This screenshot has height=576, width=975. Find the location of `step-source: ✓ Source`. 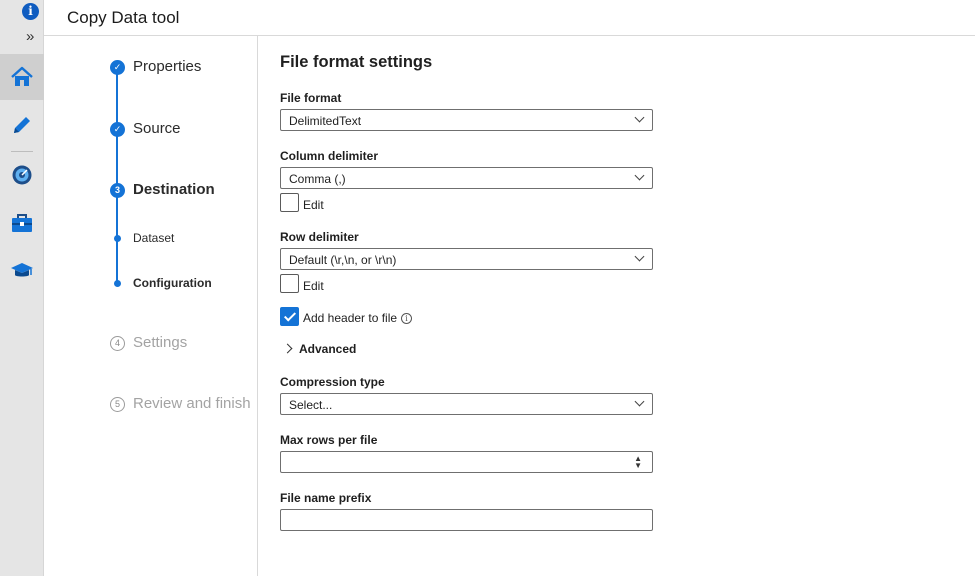

step-source: ✓ Source is located at coordinates (151, 133).